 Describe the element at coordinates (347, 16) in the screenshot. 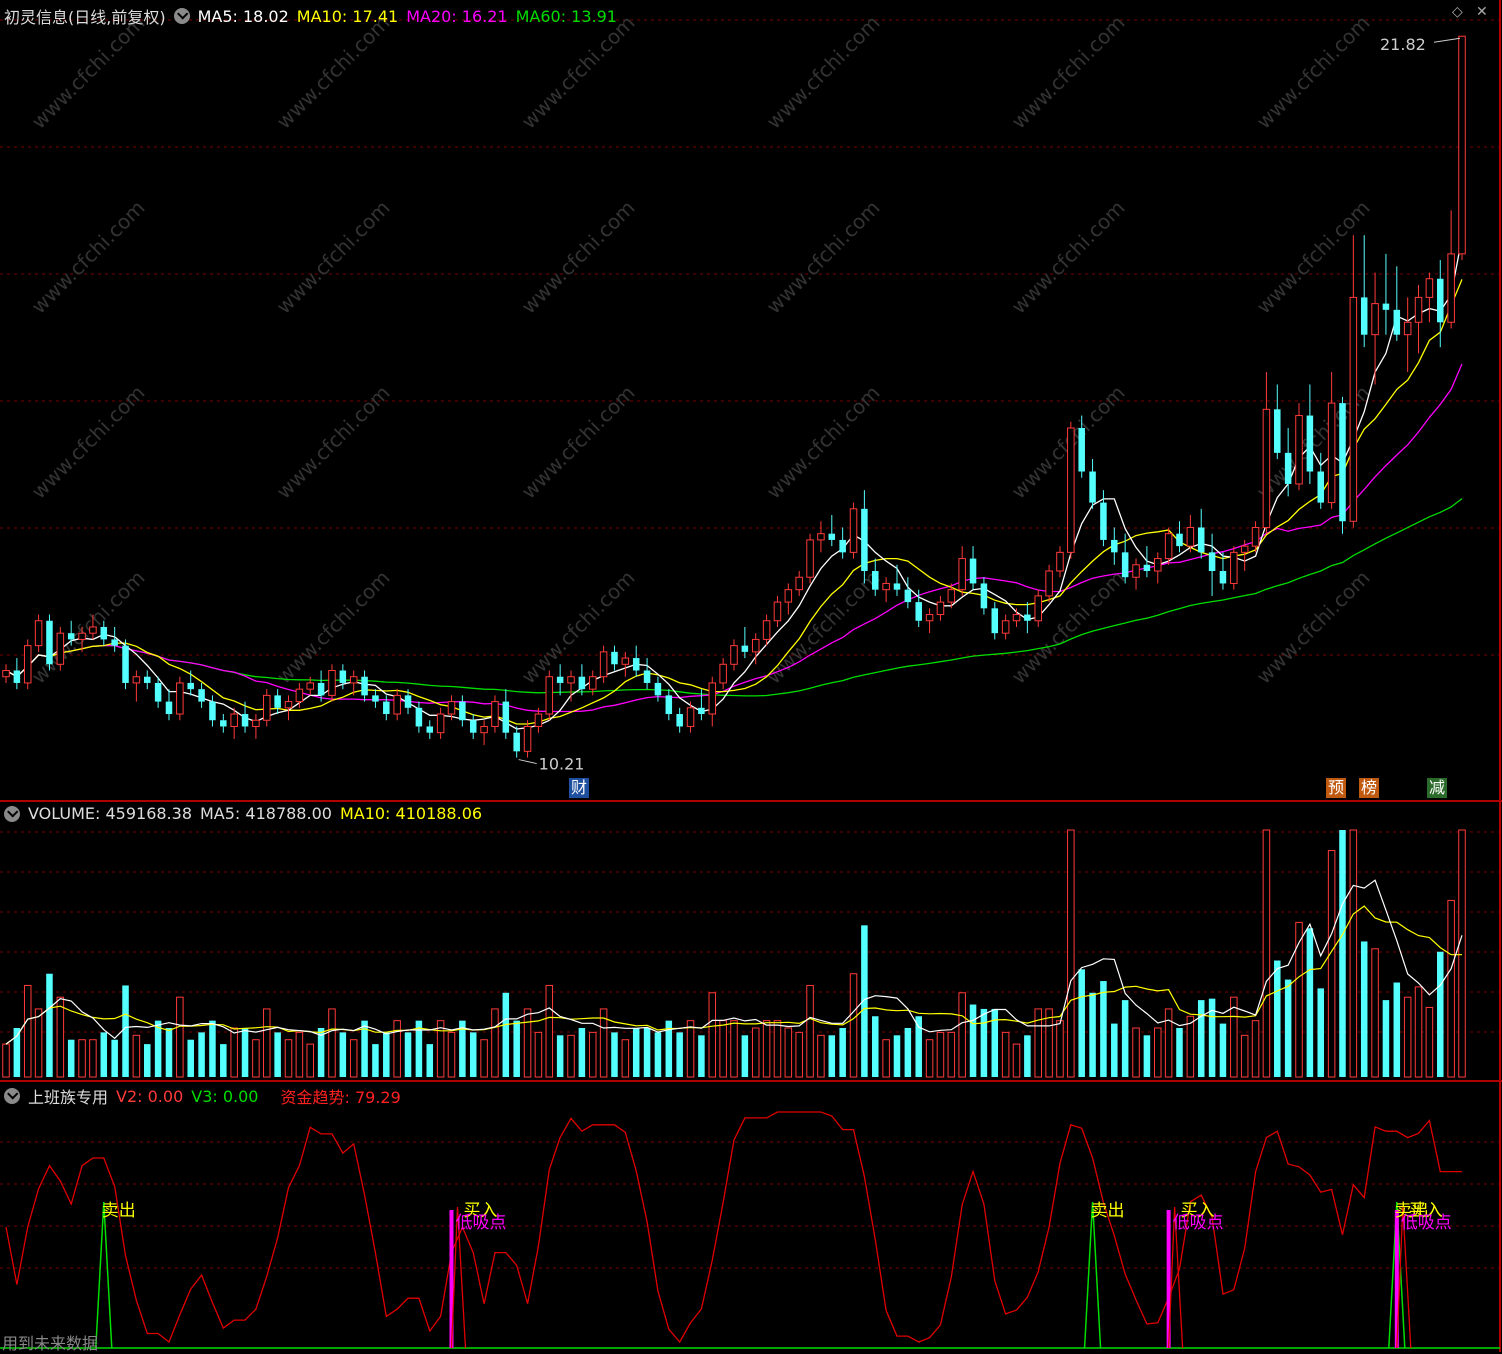

I see `ma10-label: MA10: 17.41` at that location.